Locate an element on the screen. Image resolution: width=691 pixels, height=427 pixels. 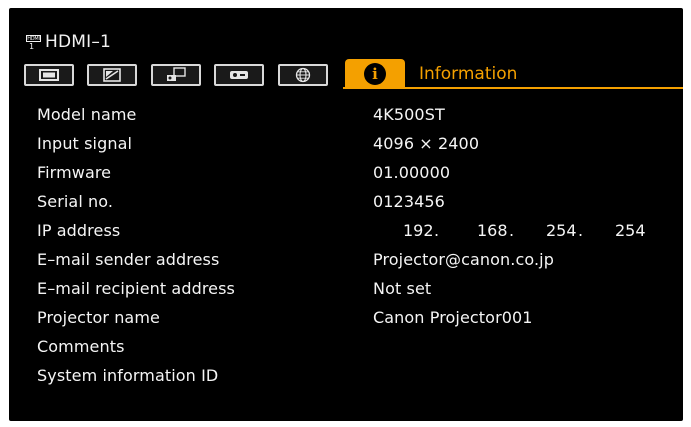
tab-image-adjust is located at coordinates (112, 75).